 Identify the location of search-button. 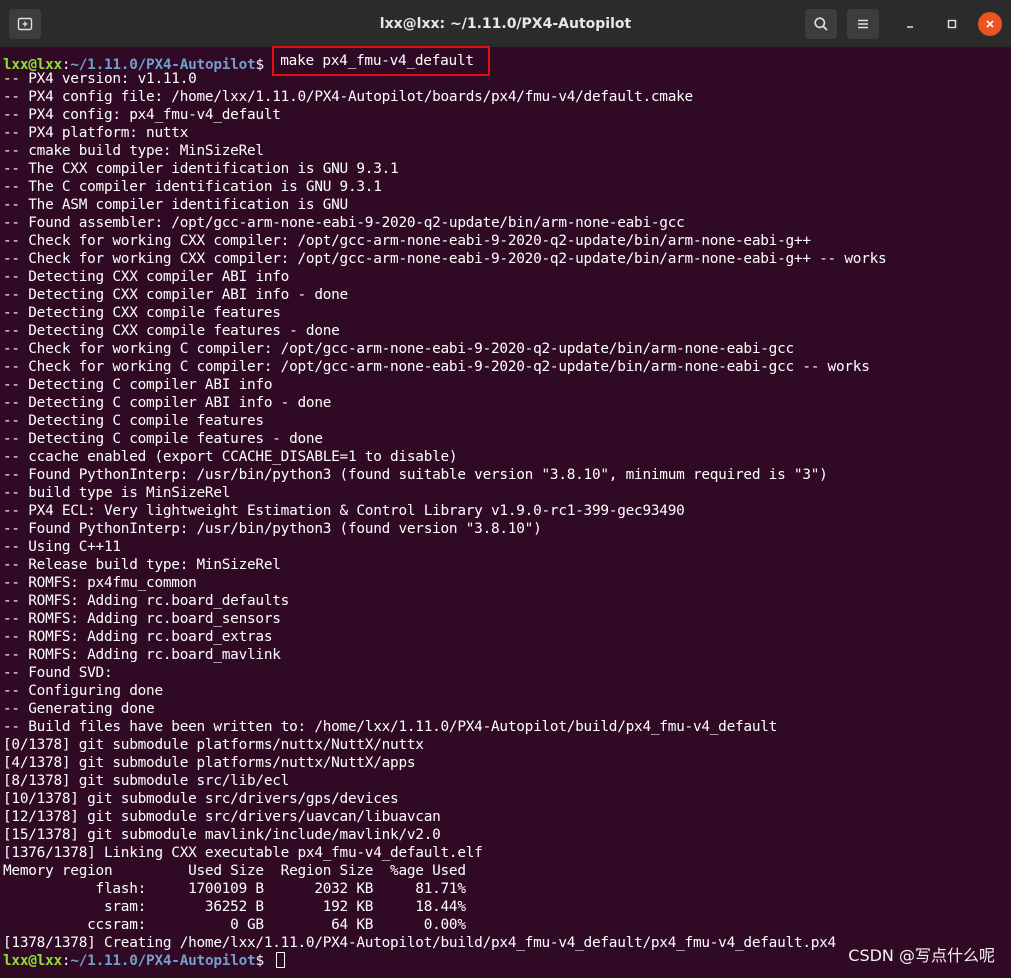
(821, 24).